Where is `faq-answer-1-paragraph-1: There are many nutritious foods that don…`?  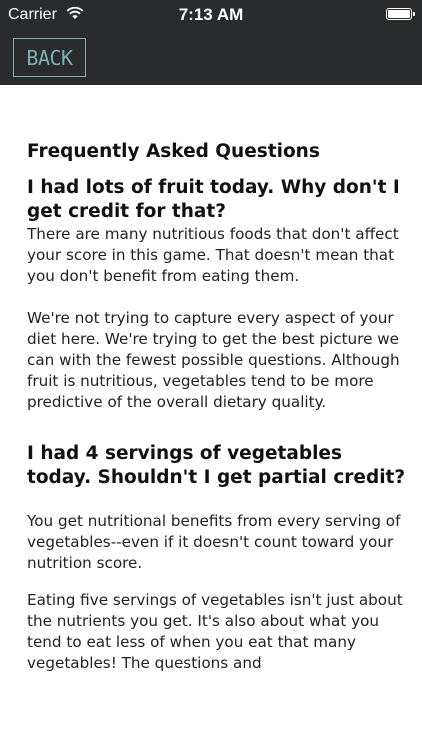
faq-answer-1-paragraph-1: There are many nutritious foods that don… is located at coordinates (213, 255).